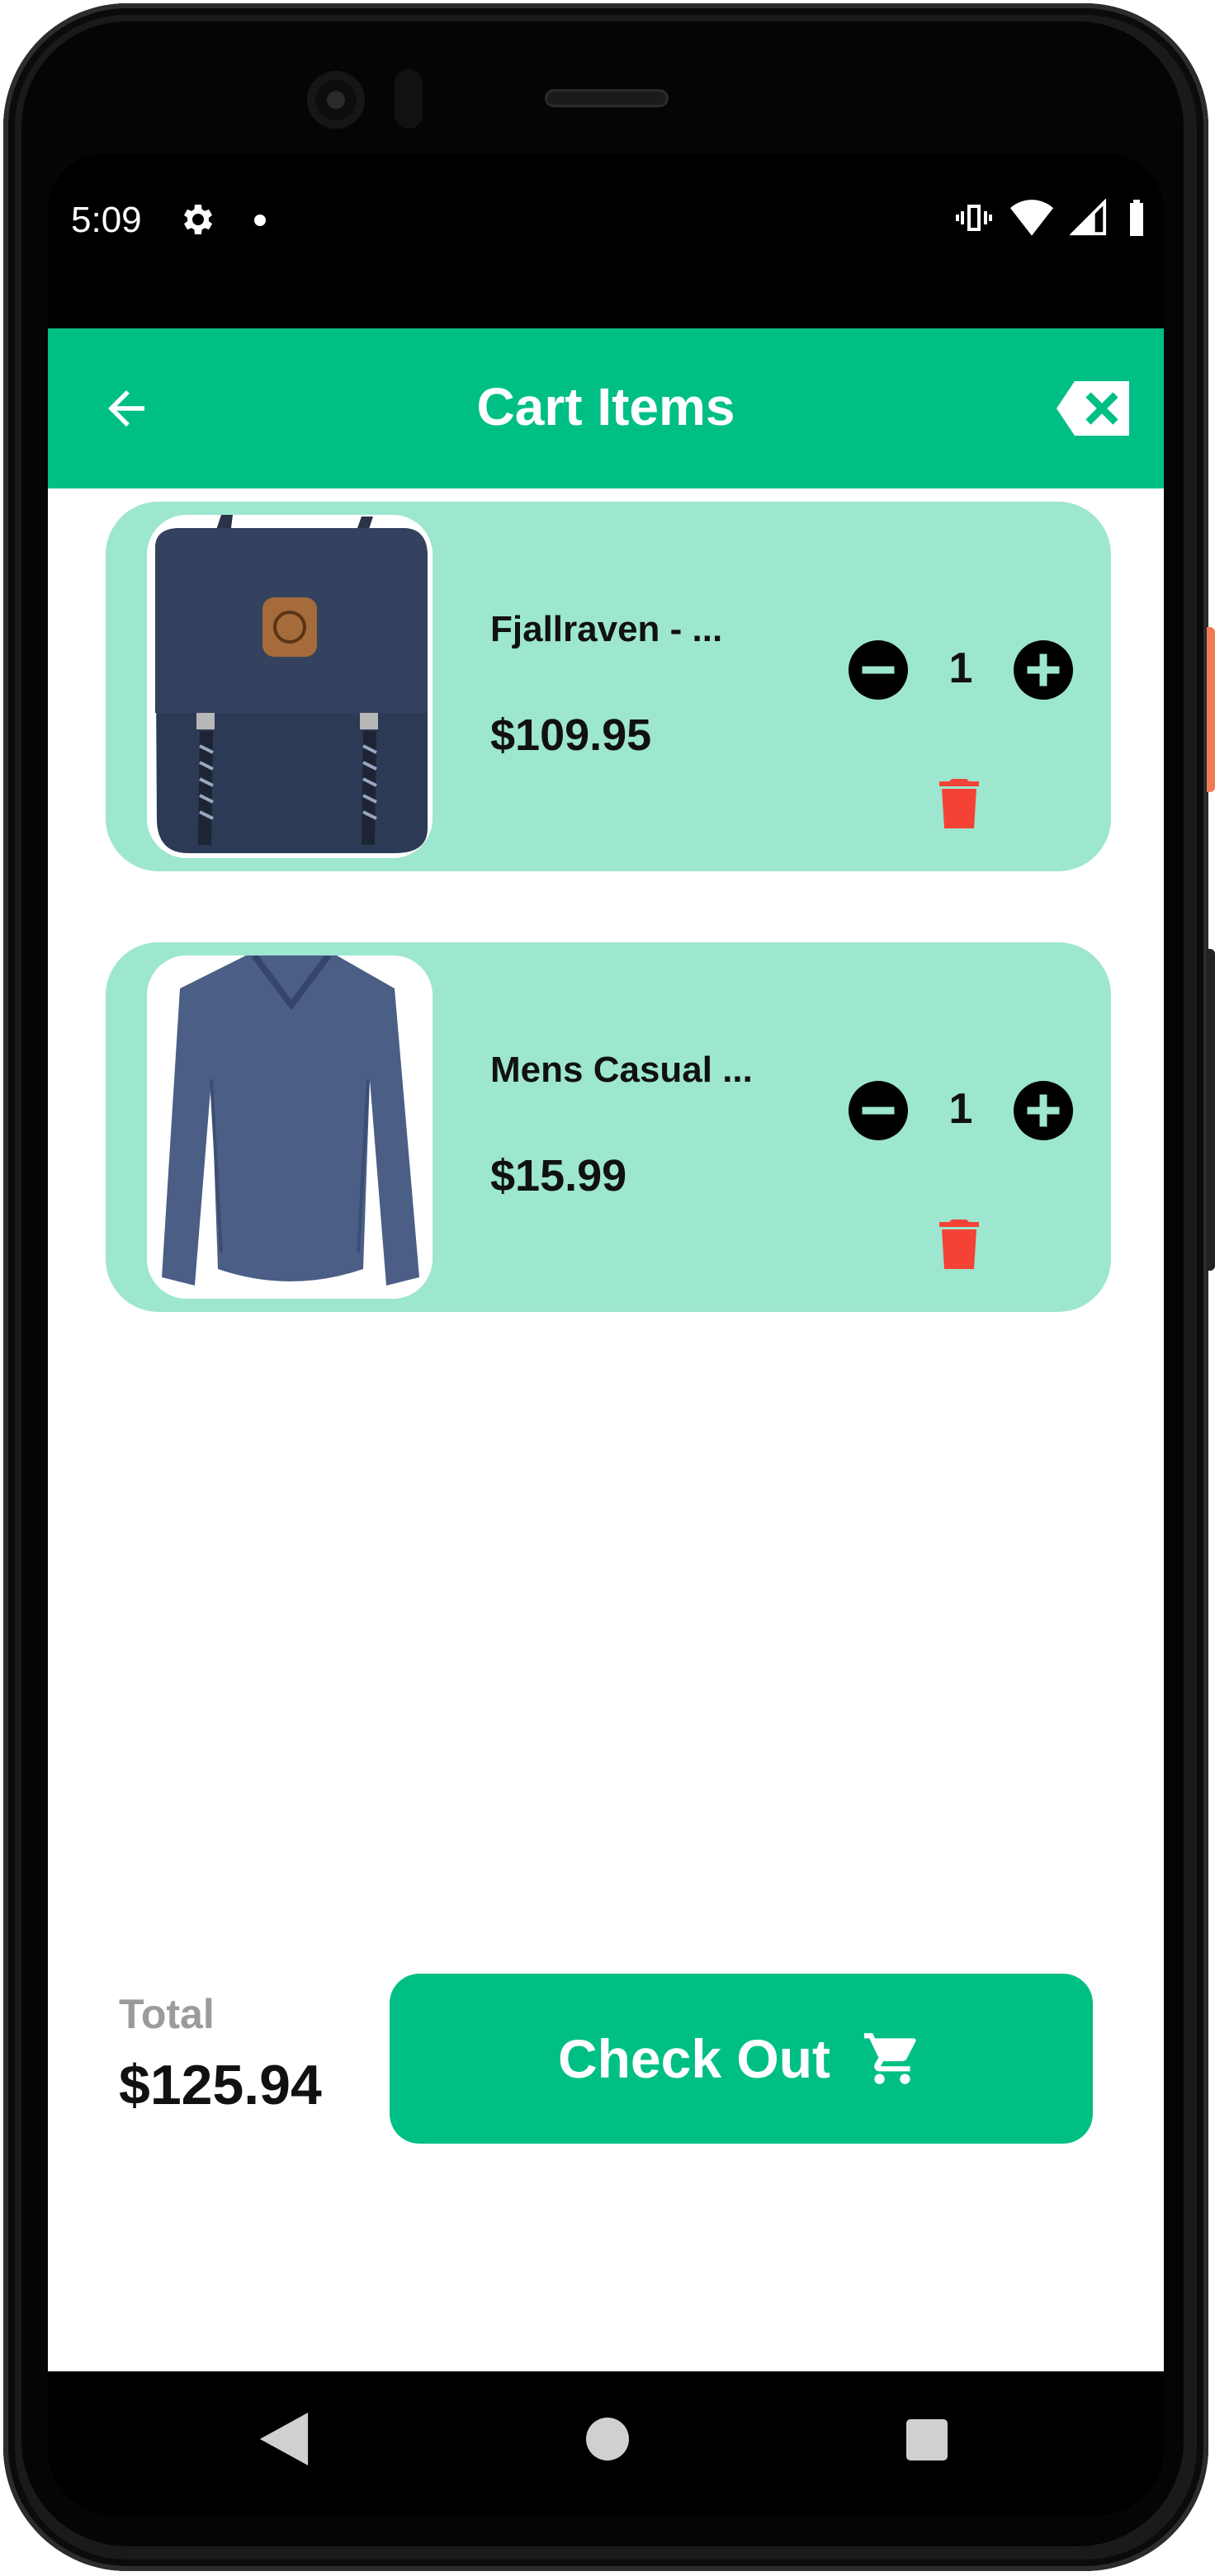  Describe the element at coordinates (1093, 408) in the screenshot. I see `backspace-clear-icon` at that location.